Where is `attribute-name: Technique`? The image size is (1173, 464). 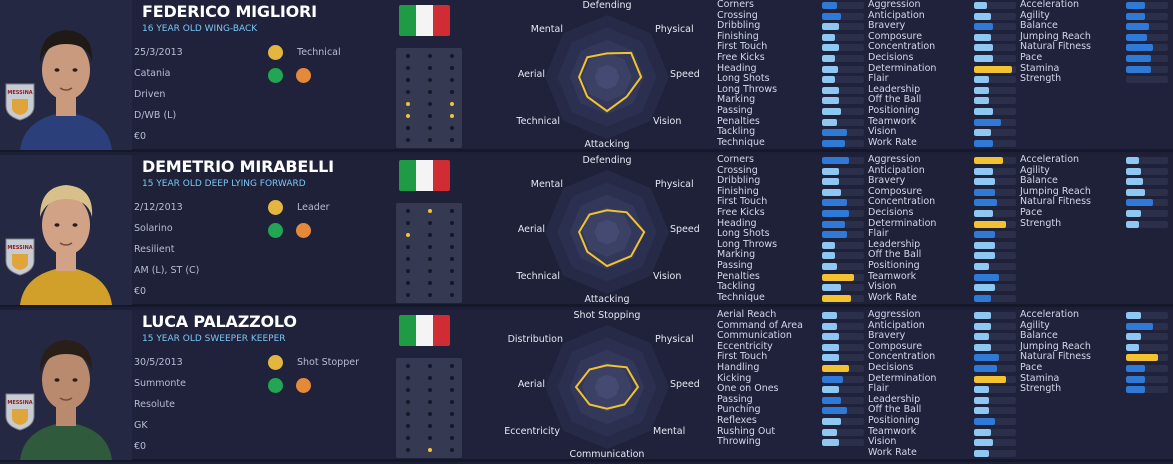 attribute-name: Technique is located at coordinates (741, 142).